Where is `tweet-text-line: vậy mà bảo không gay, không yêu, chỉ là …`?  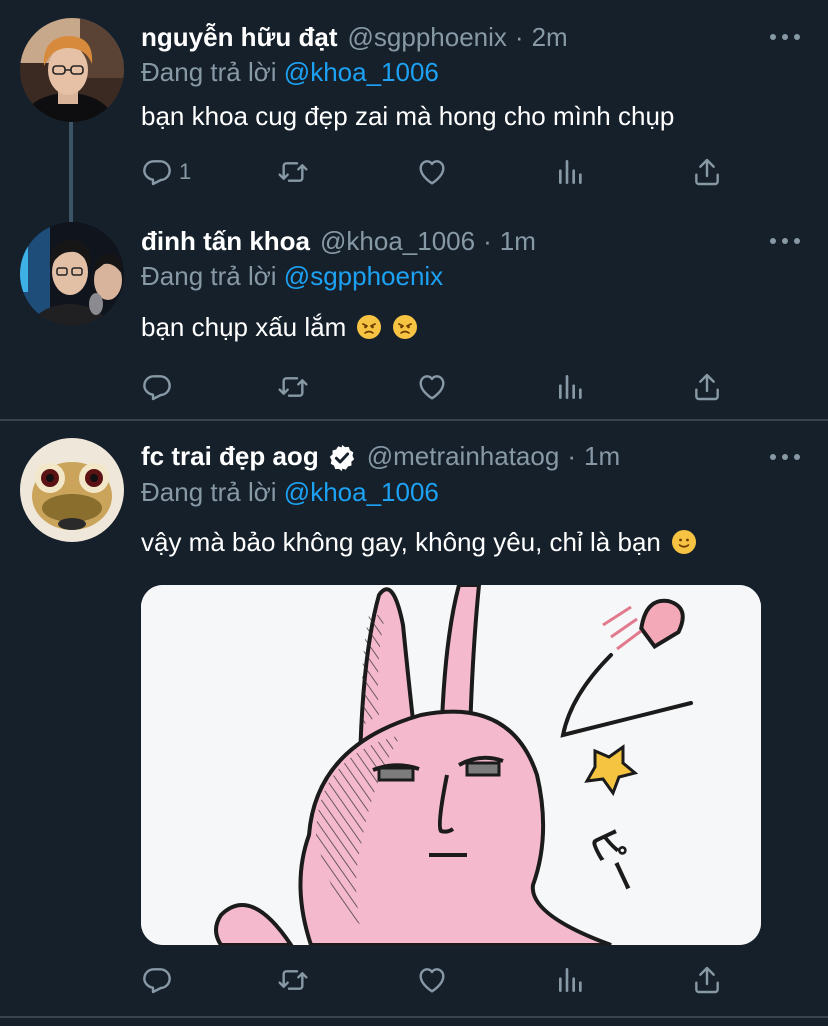 tweet-text-line: vậy mà bảo không gay, không yêu, chỉ là … is located at coordinates (419, 542).